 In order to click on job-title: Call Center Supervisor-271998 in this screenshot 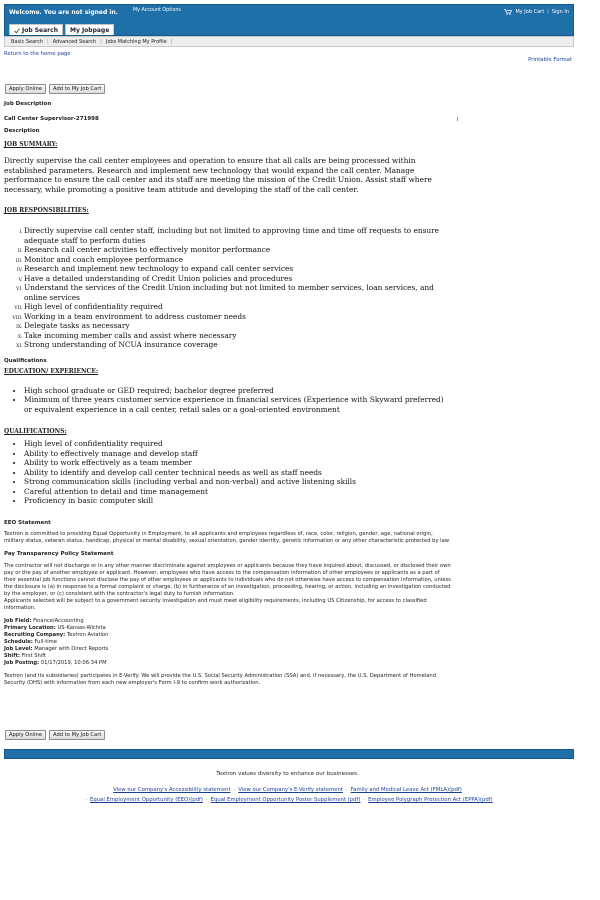, I will do `click(51, 119)`.